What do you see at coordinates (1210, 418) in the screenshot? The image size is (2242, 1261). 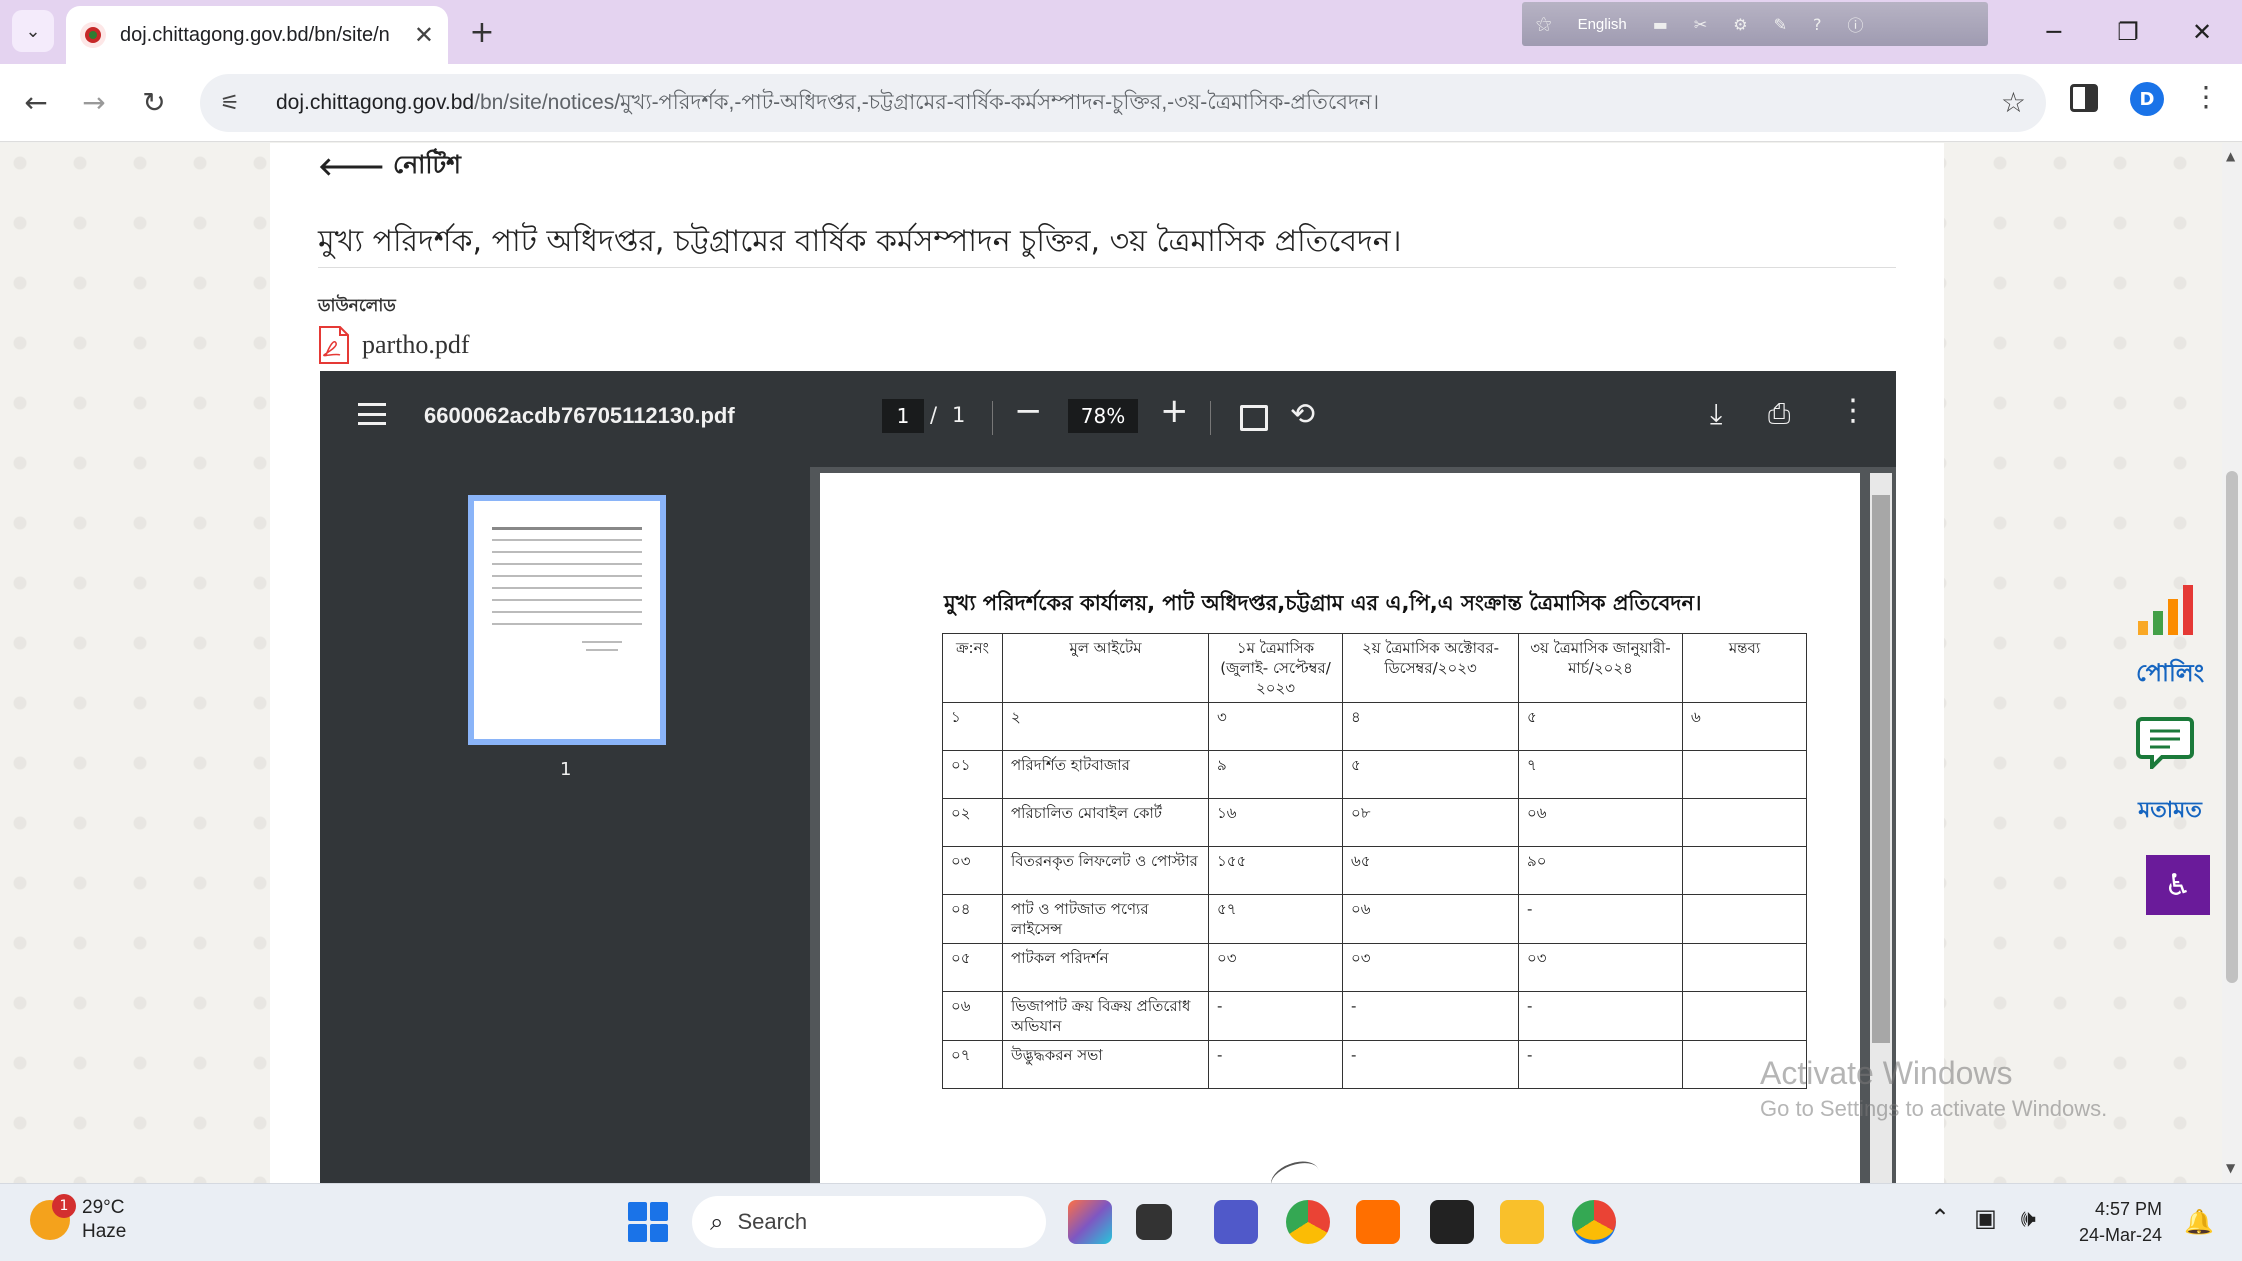 I see `toolbar-divider` at bounding box center [1210, 418].